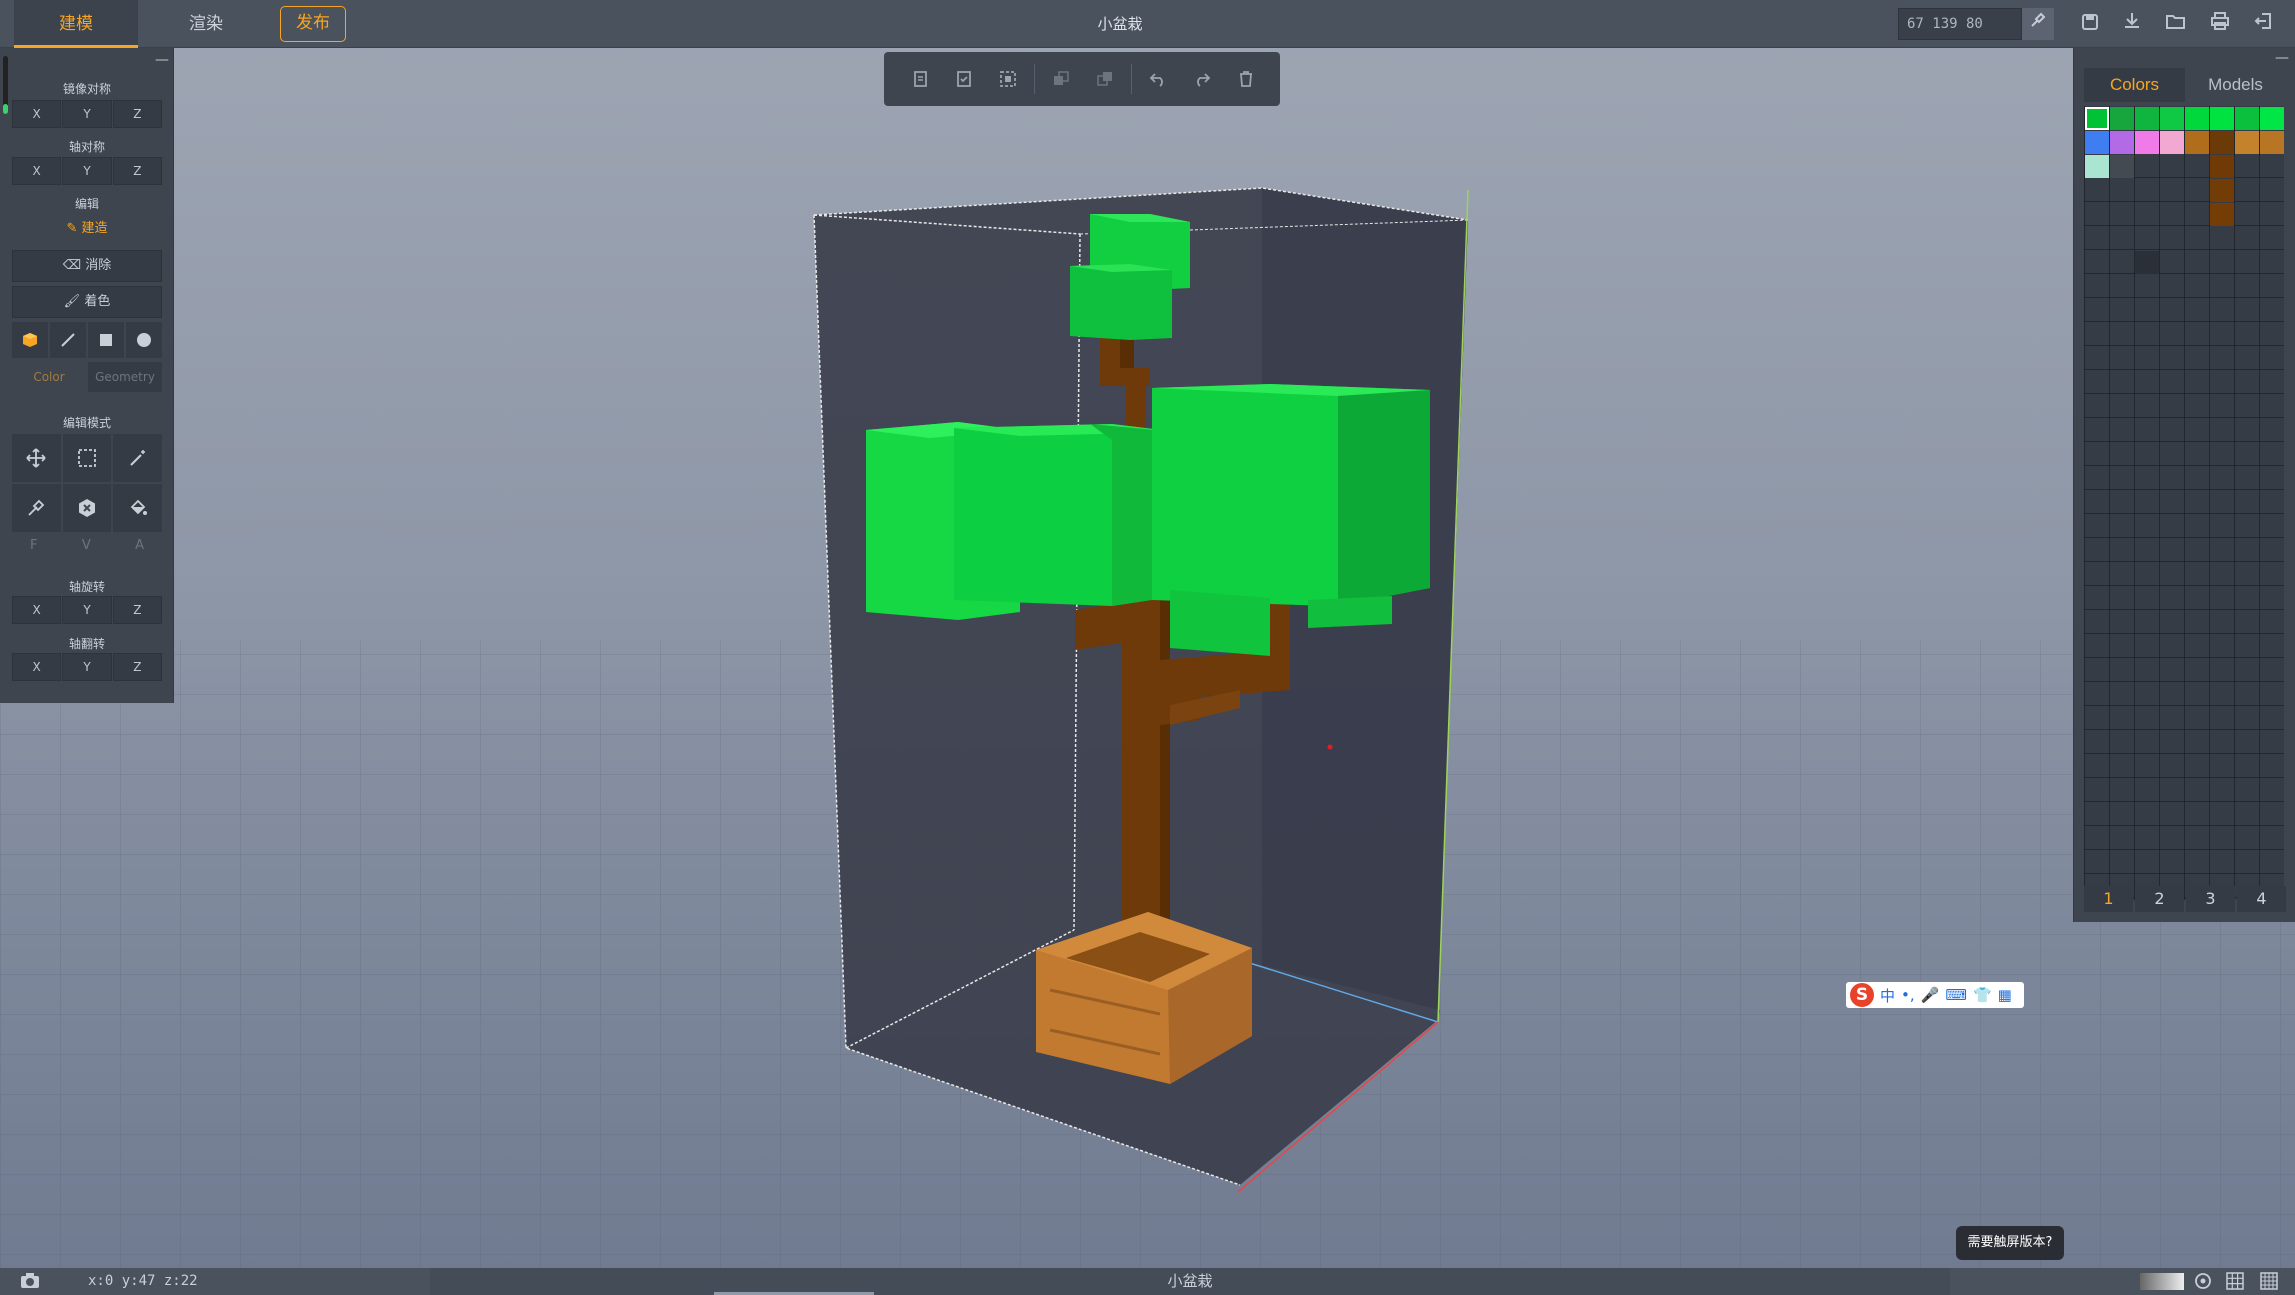  I want to click on keyboard-icon: ⌨, so click(1956, 995).